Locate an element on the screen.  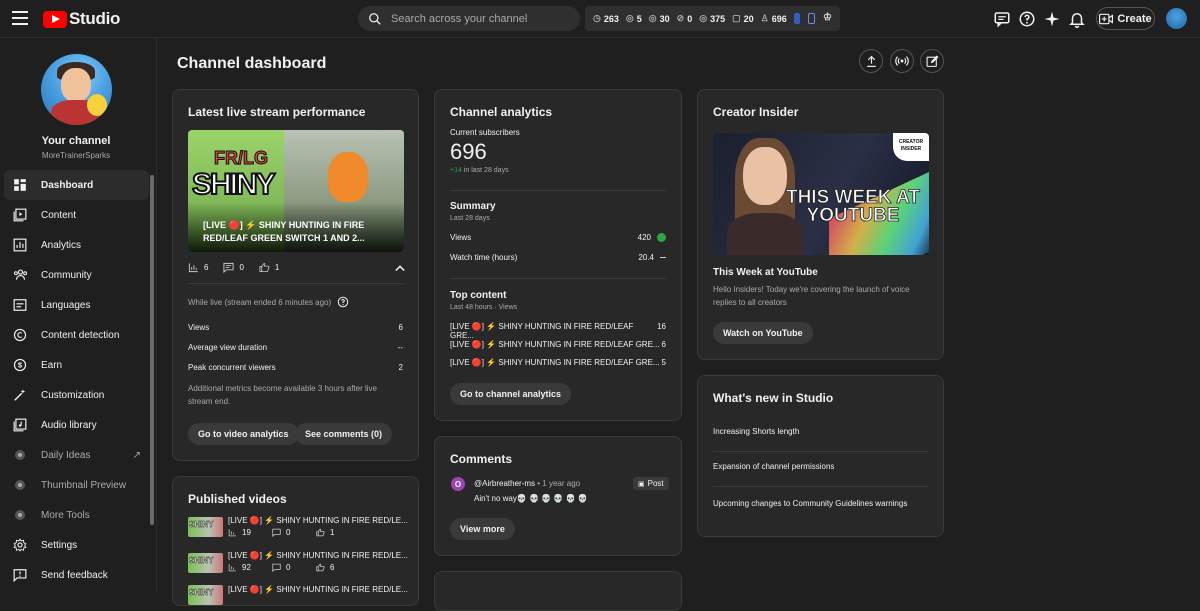
whats-new-title: What's new in Studio is located at coordinates (773, 398).